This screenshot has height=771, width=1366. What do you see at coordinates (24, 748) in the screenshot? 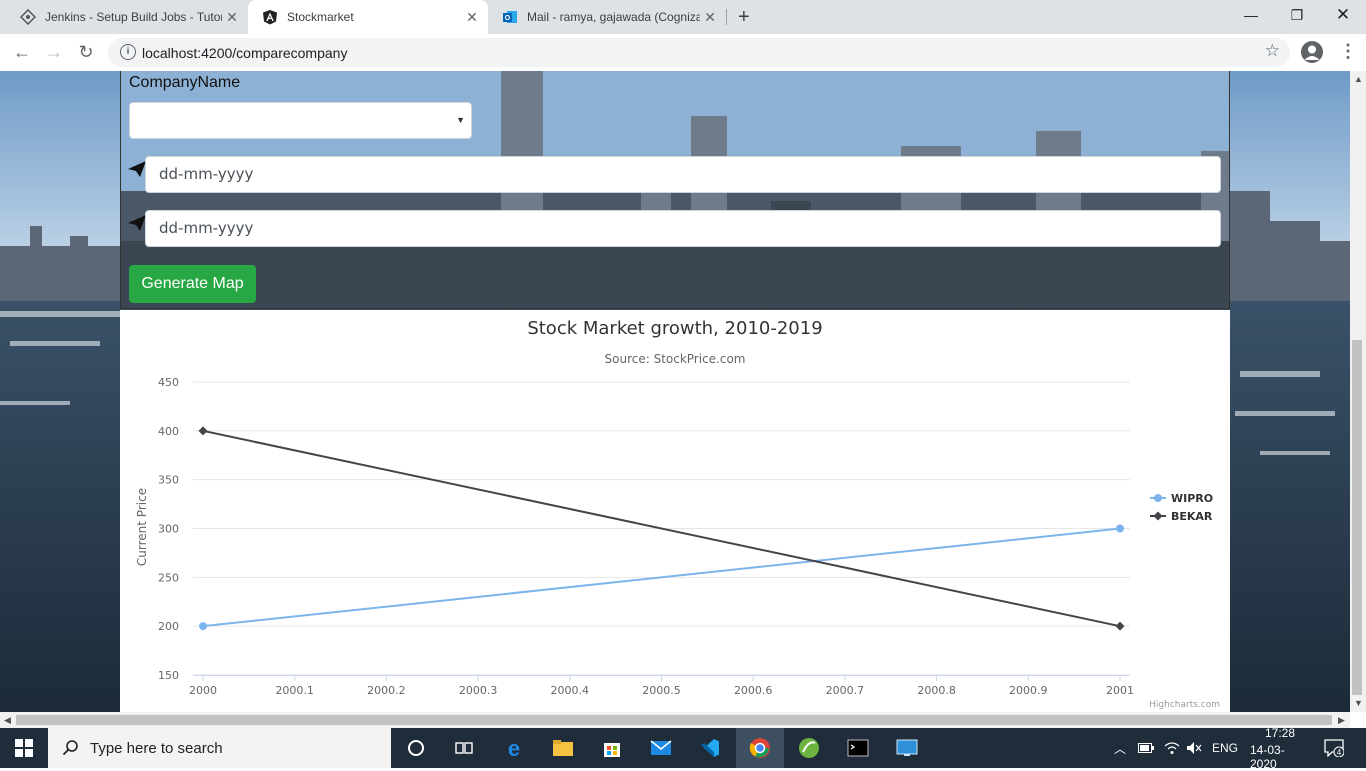
I see `windows-start-icon` at bounding box center [24, 748].